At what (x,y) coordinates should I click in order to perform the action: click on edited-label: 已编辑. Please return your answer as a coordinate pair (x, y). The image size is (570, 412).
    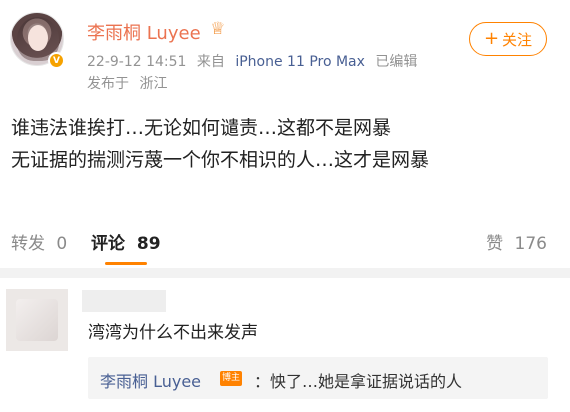
    Looking at the image, I should click on (396, 62).